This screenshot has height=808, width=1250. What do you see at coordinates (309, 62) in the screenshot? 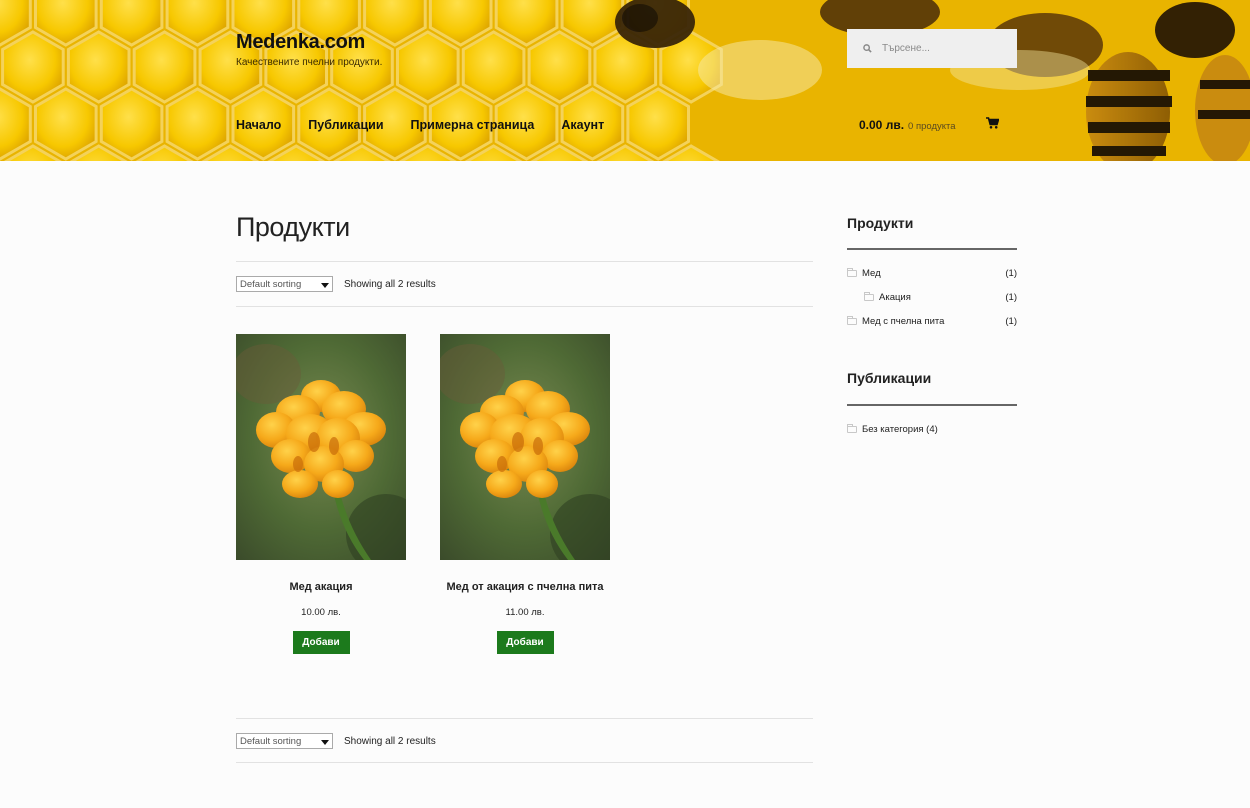
I see `site-tagline: Качествените пчелни продукти.` at bounding box center [309, 62].